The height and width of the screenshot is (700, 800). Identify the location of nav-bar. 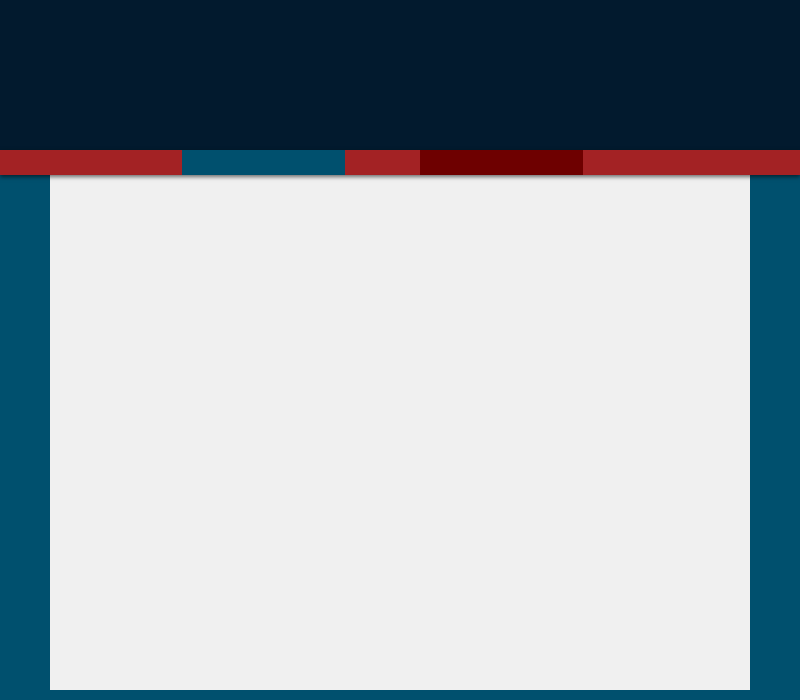
(400, 162).